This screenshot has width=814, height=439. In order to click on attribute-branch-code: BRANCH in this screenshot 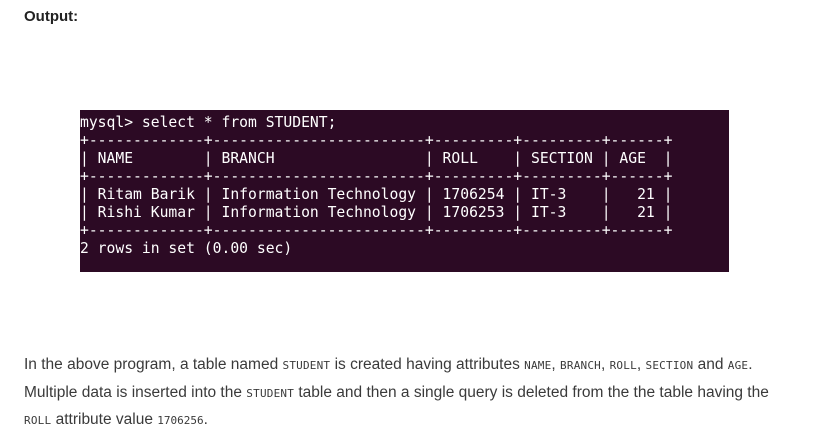, I will do `click(580, 365)`.